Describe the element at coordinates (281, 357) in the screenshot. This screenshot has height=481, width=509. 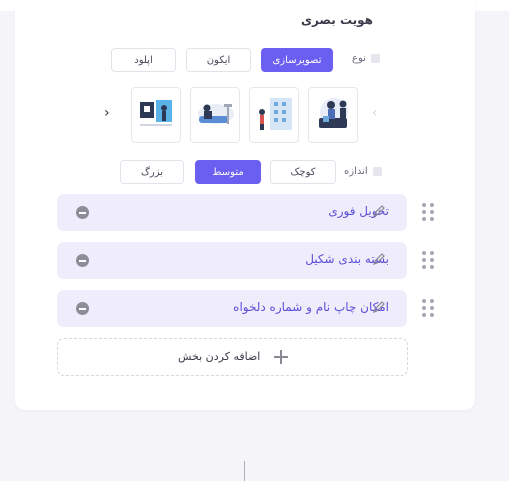
I see `plus-icon` at that location.